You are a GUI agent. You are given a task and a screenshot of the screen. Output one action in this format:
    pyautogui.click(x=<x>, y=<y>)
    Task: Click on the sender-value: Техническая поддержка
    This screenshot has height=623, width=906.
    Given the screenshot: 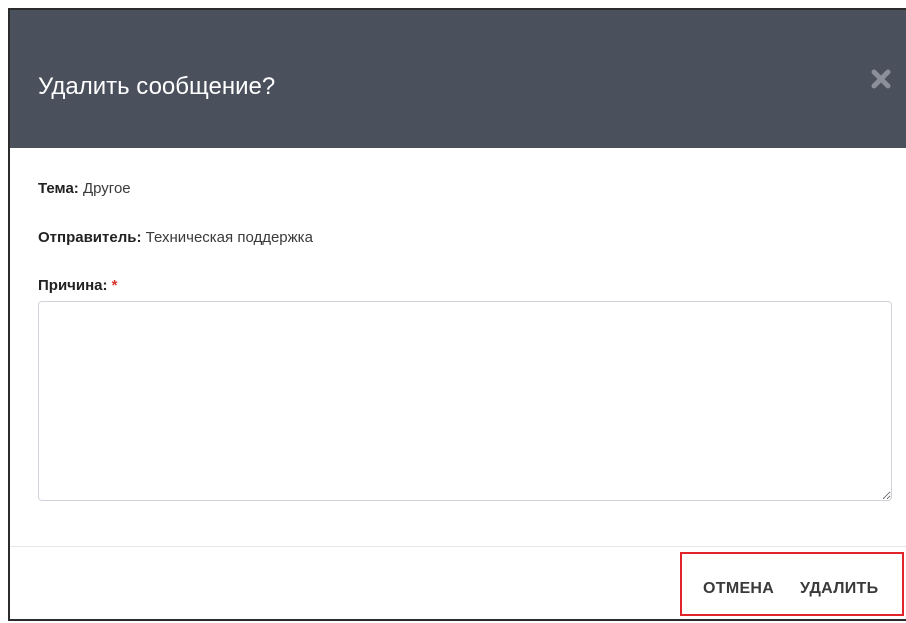 What is the action you would take?
    pyautogui.click(x=229, y=237)
    